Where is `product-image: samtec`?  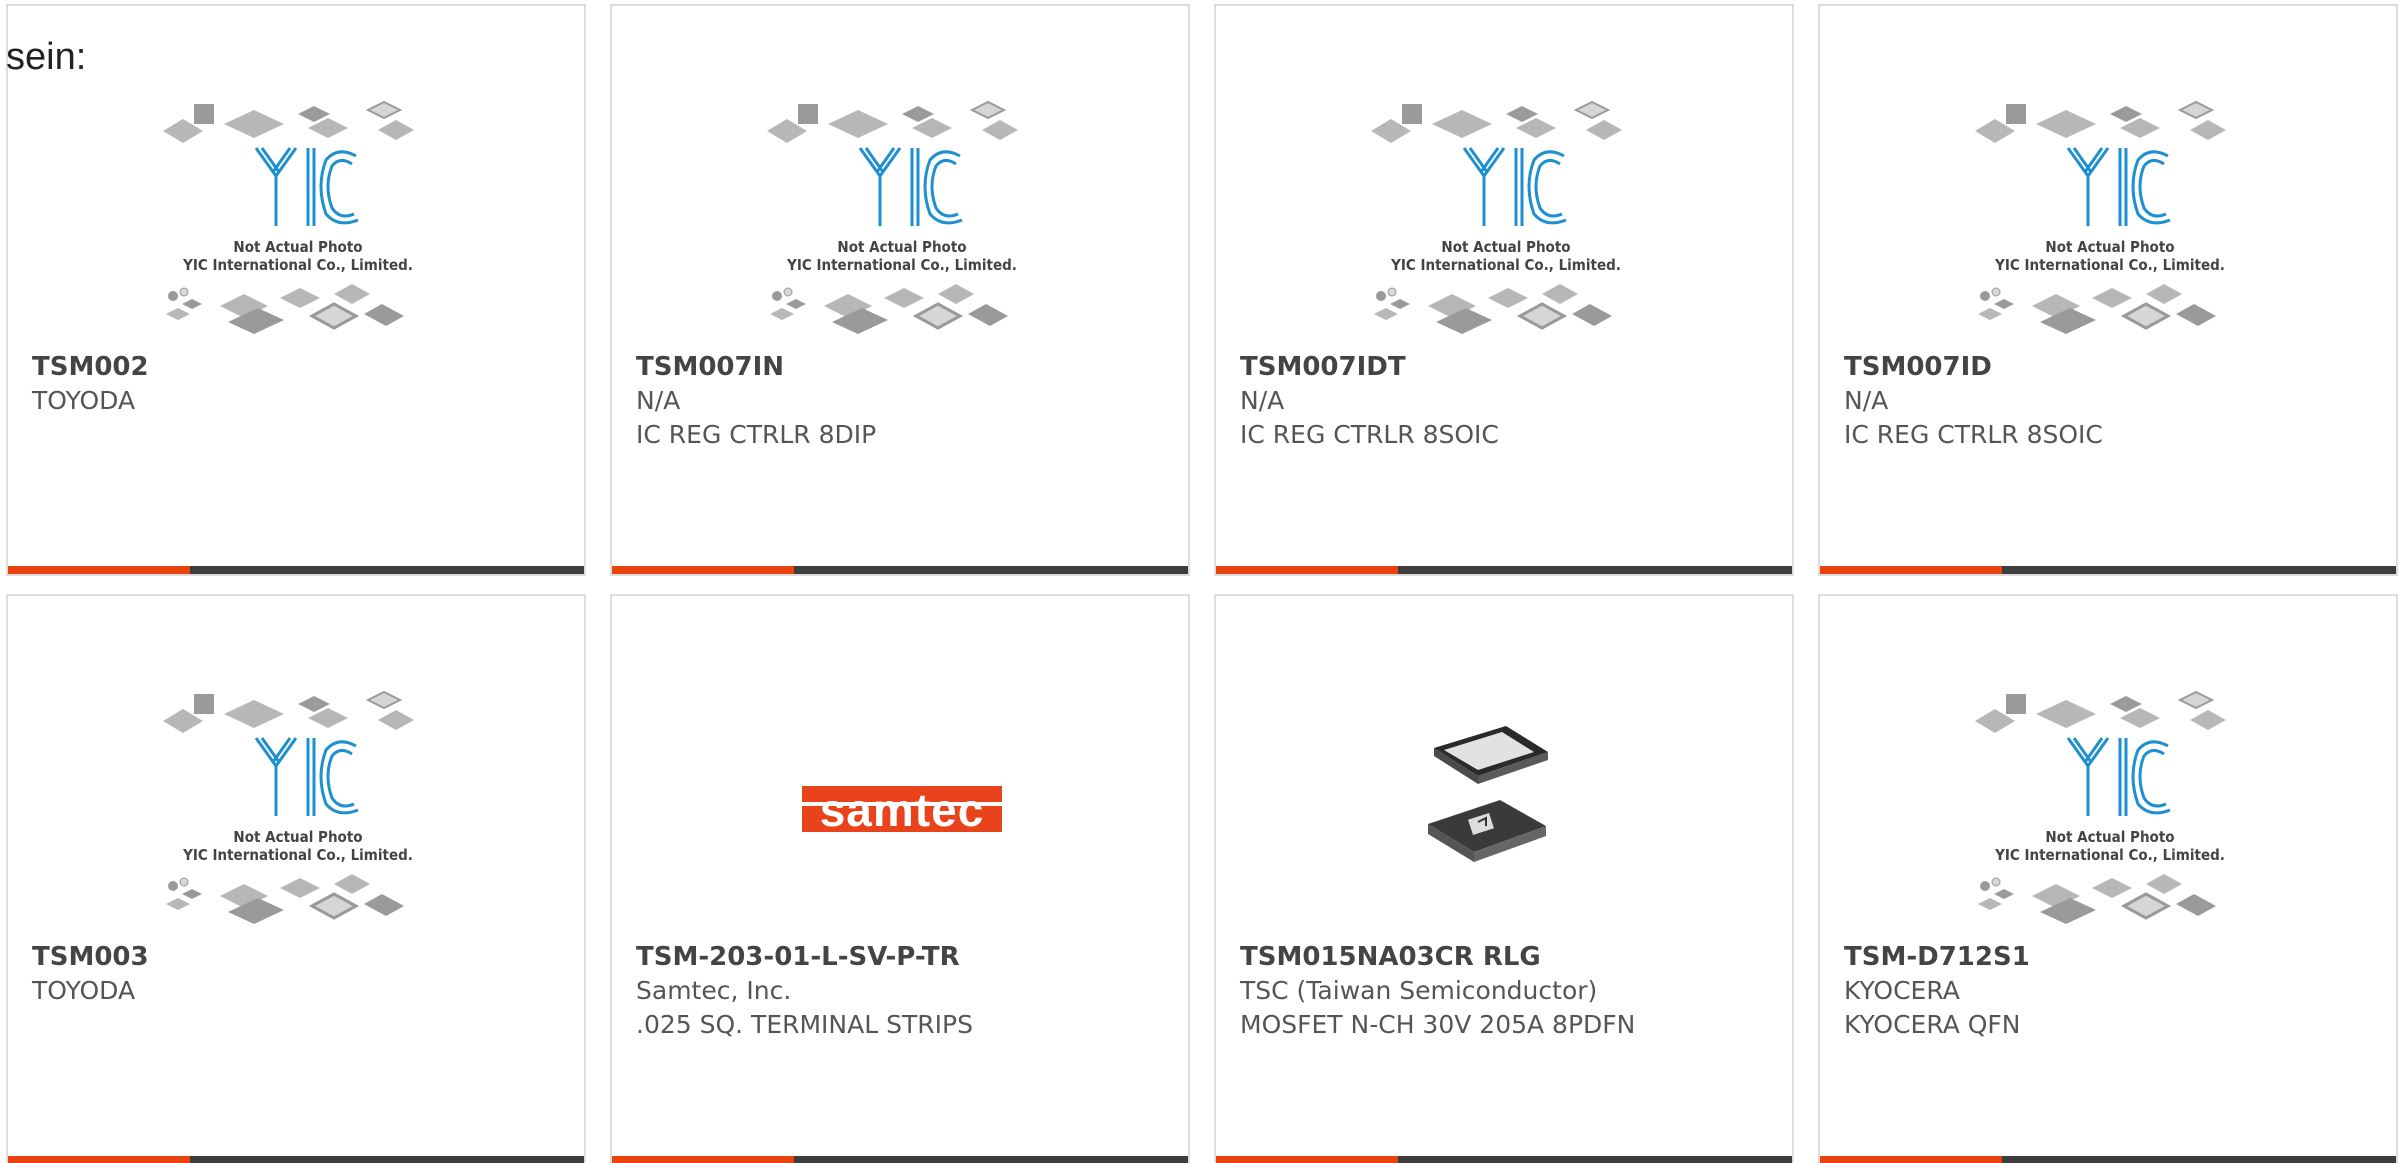
product-image: samtec is located at coordinates (900, 806).